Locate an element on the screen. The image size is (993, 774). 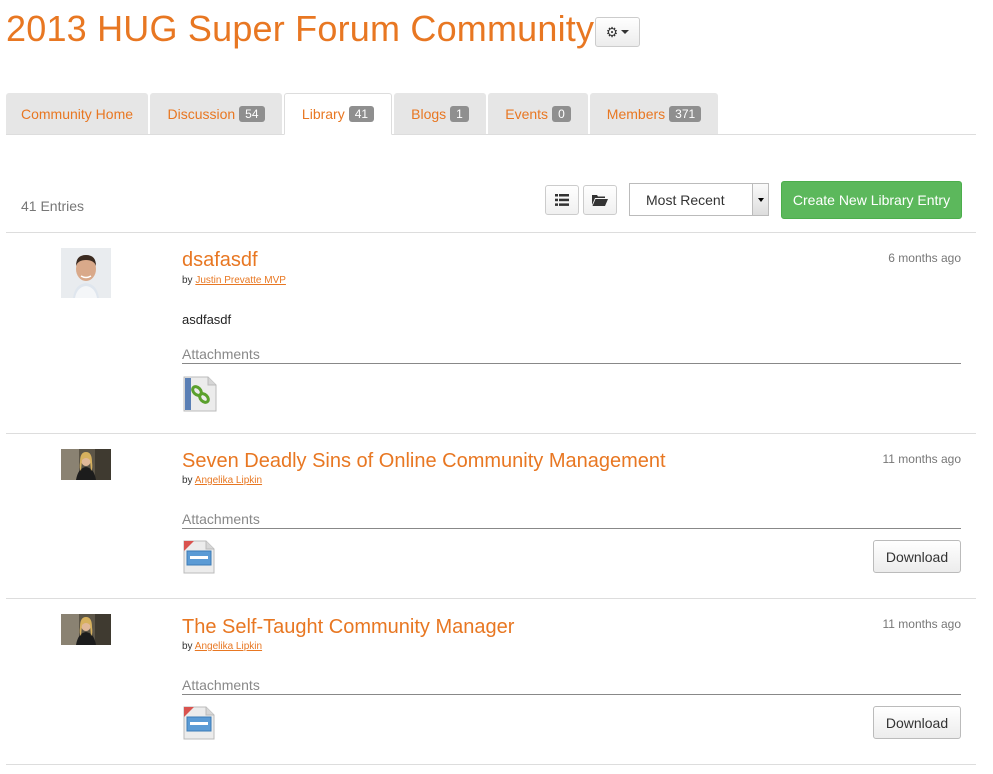
tab-members: Members 371 is located at coordinates (654, 113).